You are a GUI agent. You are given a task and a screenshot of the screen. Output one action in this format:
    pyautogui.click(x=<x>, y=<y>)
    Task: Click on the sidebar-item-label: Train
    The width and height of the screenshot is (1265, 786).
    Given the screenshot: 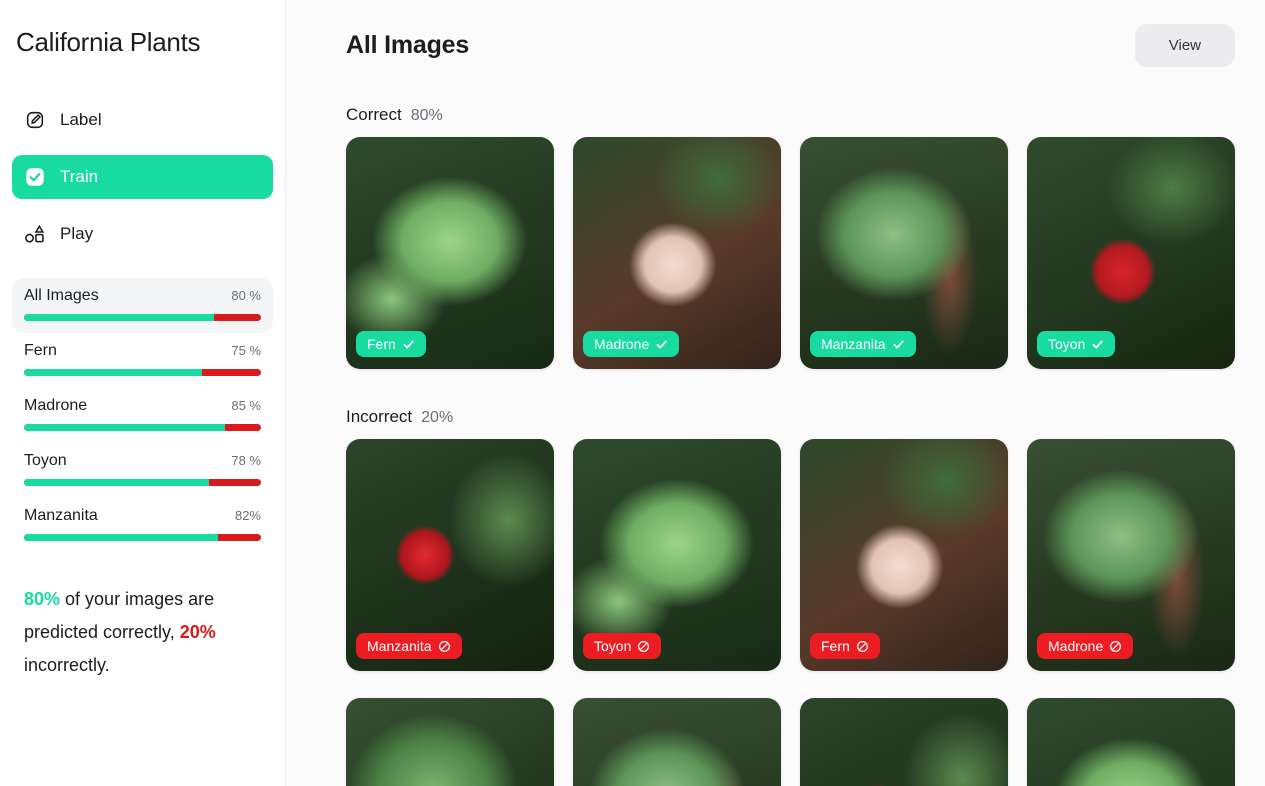 What is the action you would take?
    pyautogui.click(x=79, y=176)
    